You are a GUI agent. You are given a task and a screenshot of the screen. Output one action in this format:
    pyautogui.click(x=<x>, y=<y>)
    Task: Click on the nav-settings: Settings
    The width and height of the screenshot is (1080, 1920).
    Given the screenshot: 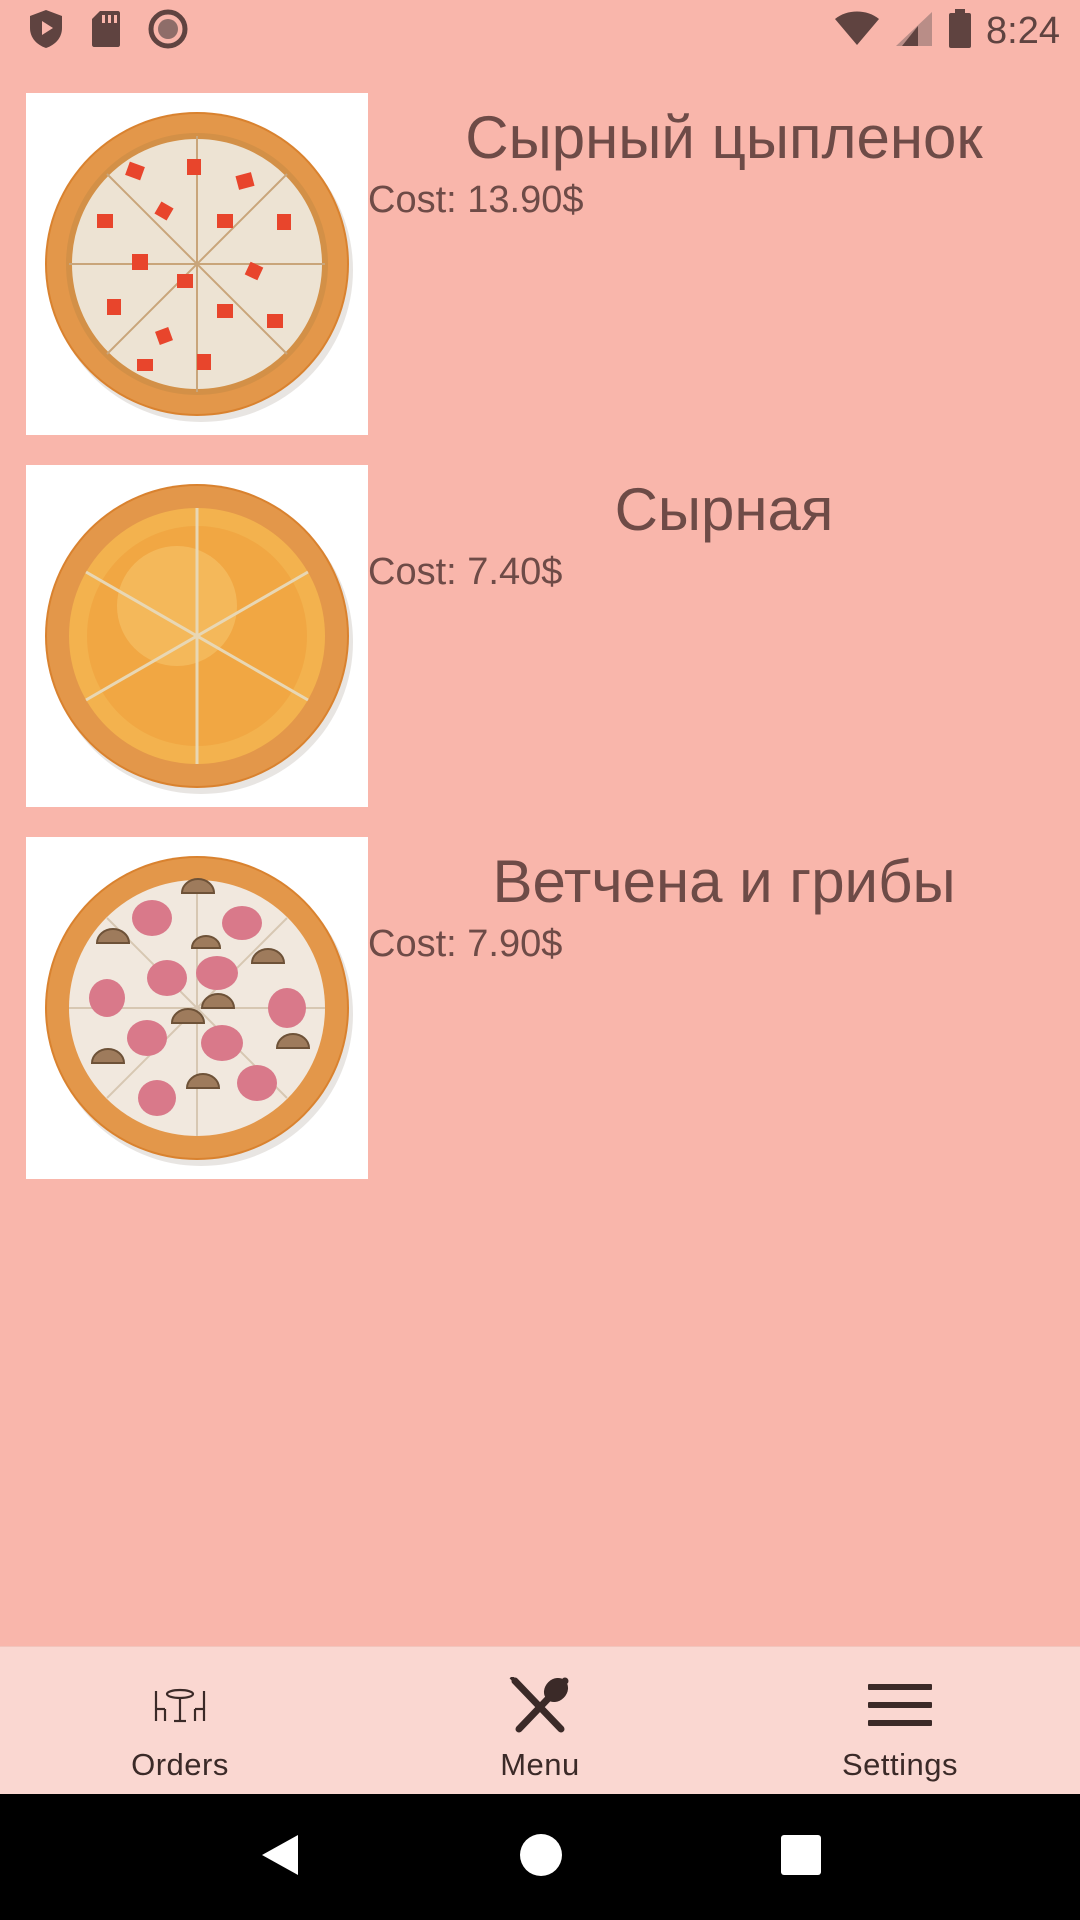 What is the action you would take?
    pyautogui.click(x=900, y=1720)
    